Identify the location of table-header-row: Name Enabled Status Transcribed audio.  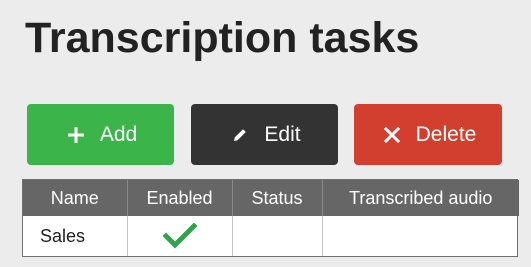
(271, 198).